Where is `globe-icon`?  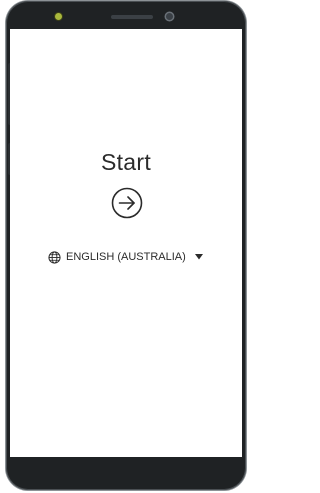 globe-icon is located at coordinates (54, 257).